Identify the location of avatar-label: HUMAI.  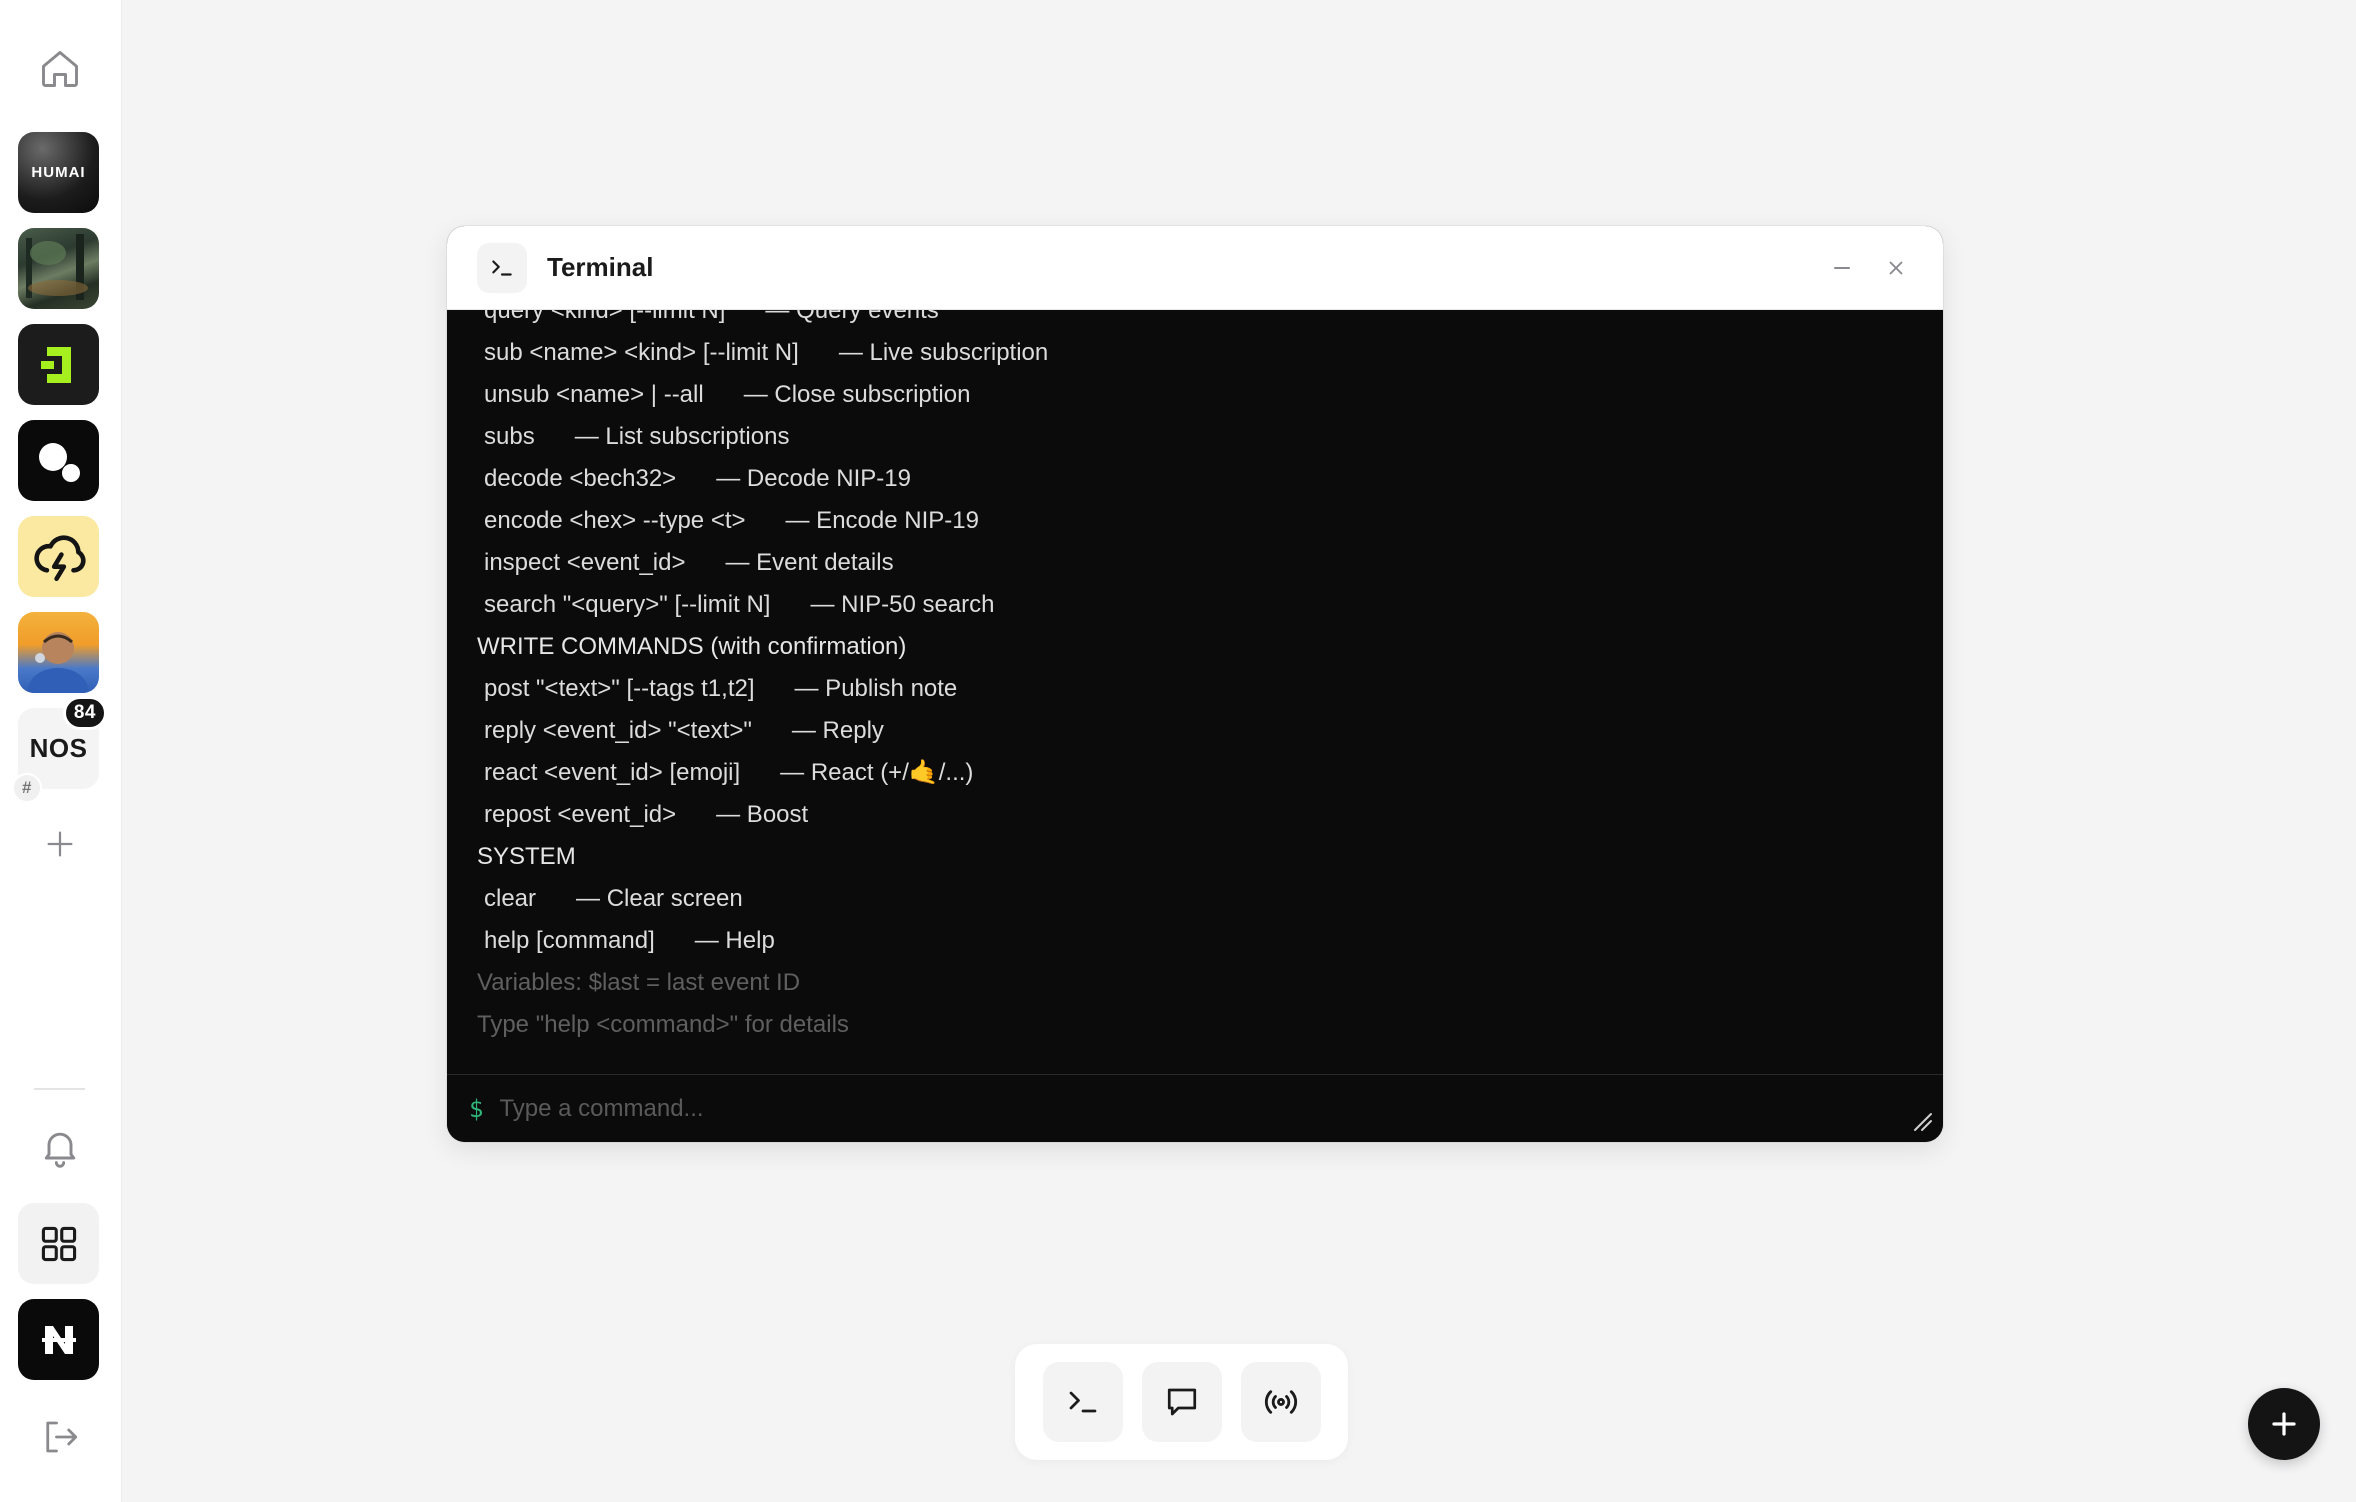
(58, 172).